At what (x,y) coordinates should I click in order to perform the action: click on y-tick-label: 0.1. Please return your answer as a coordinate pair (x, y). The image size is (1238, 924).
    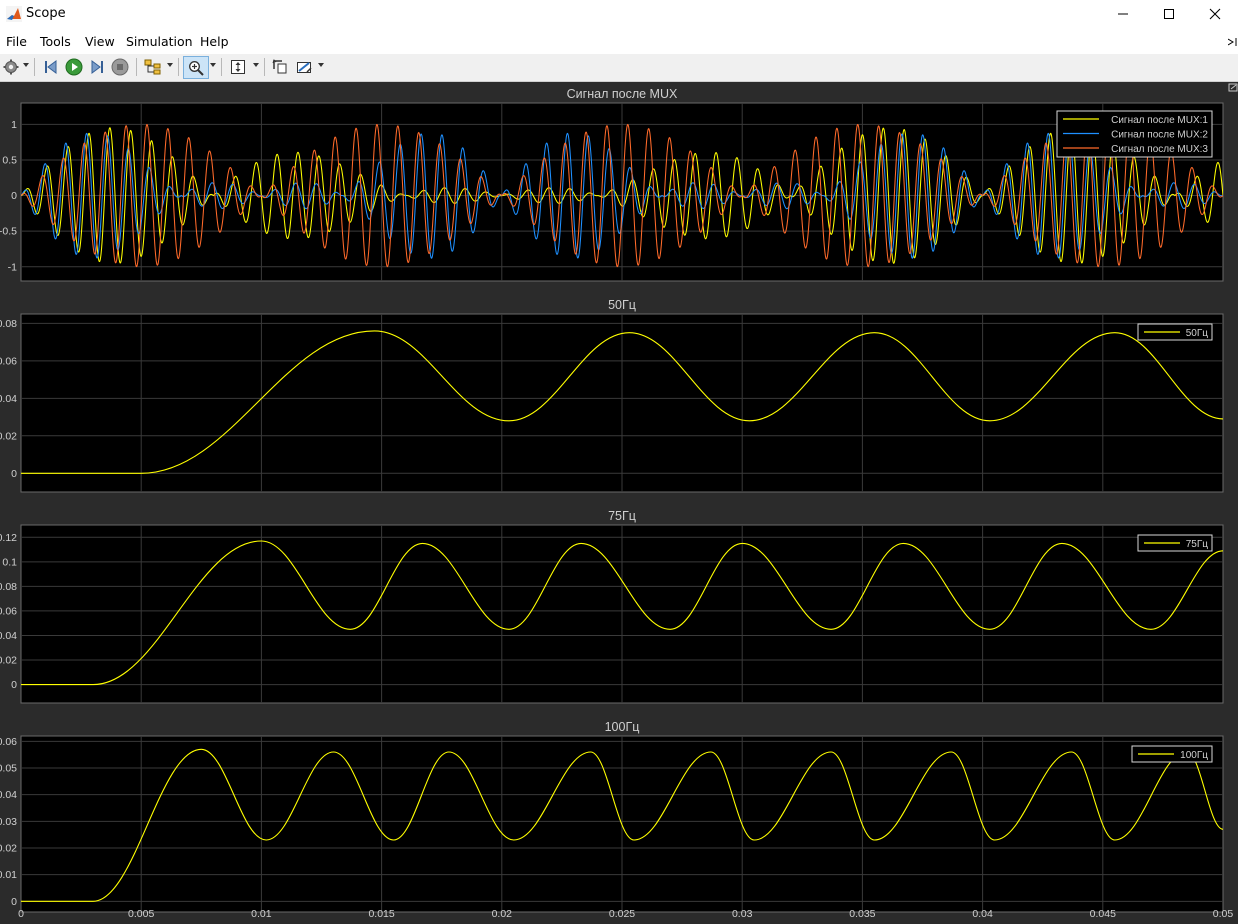
    Looking at the image, I should click on (9, 562).